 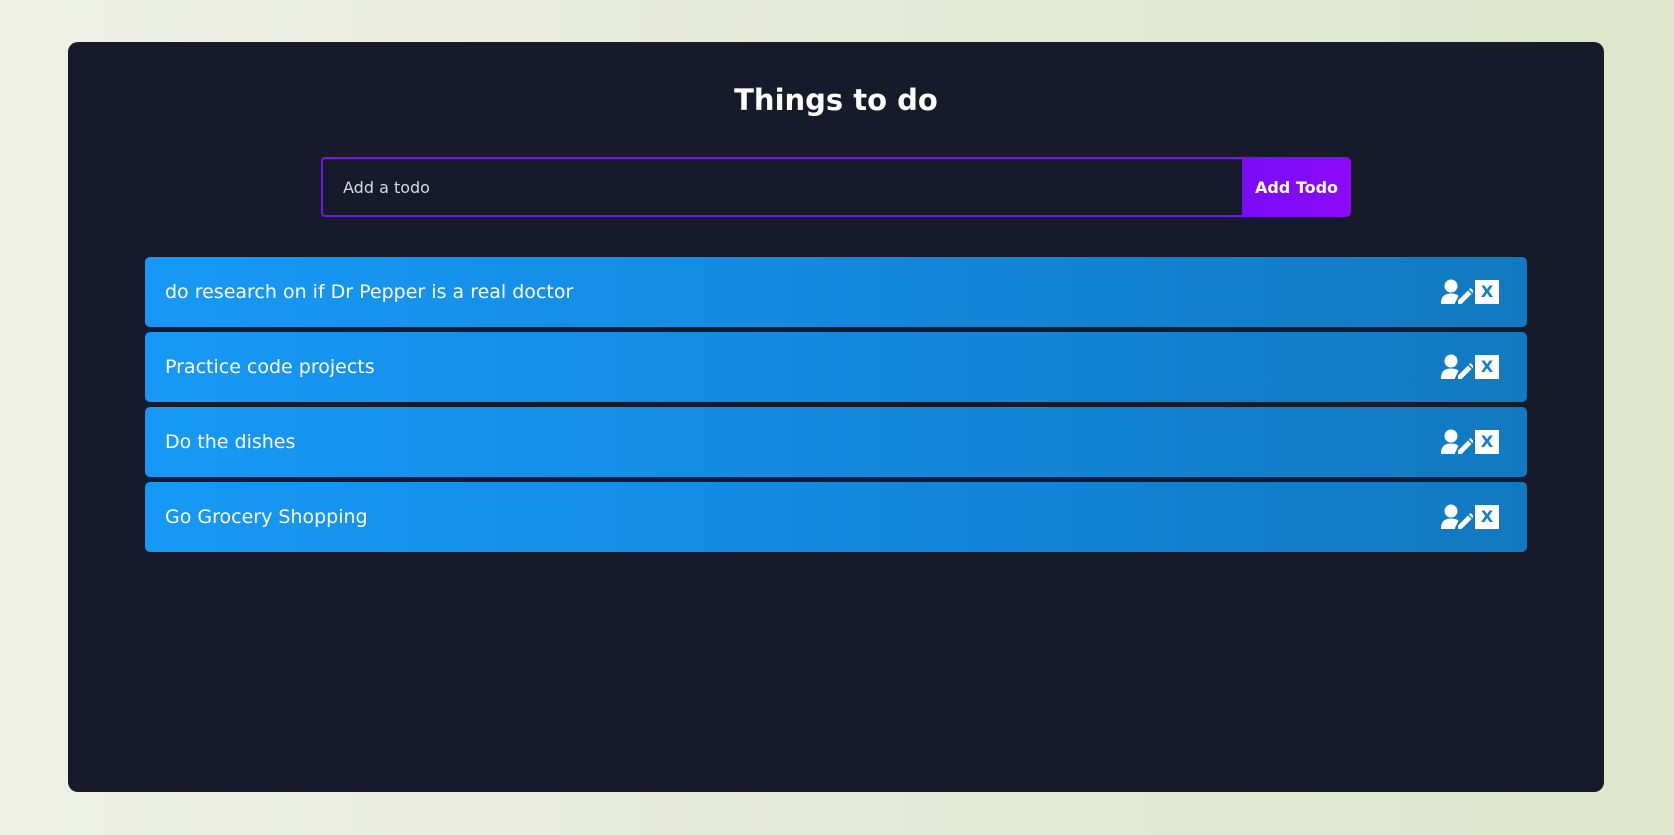 What do you see at coordinates (836, 442) in the screenshot?
I see `todo-item: Do the dishes X` at bounding box center [836, 442].